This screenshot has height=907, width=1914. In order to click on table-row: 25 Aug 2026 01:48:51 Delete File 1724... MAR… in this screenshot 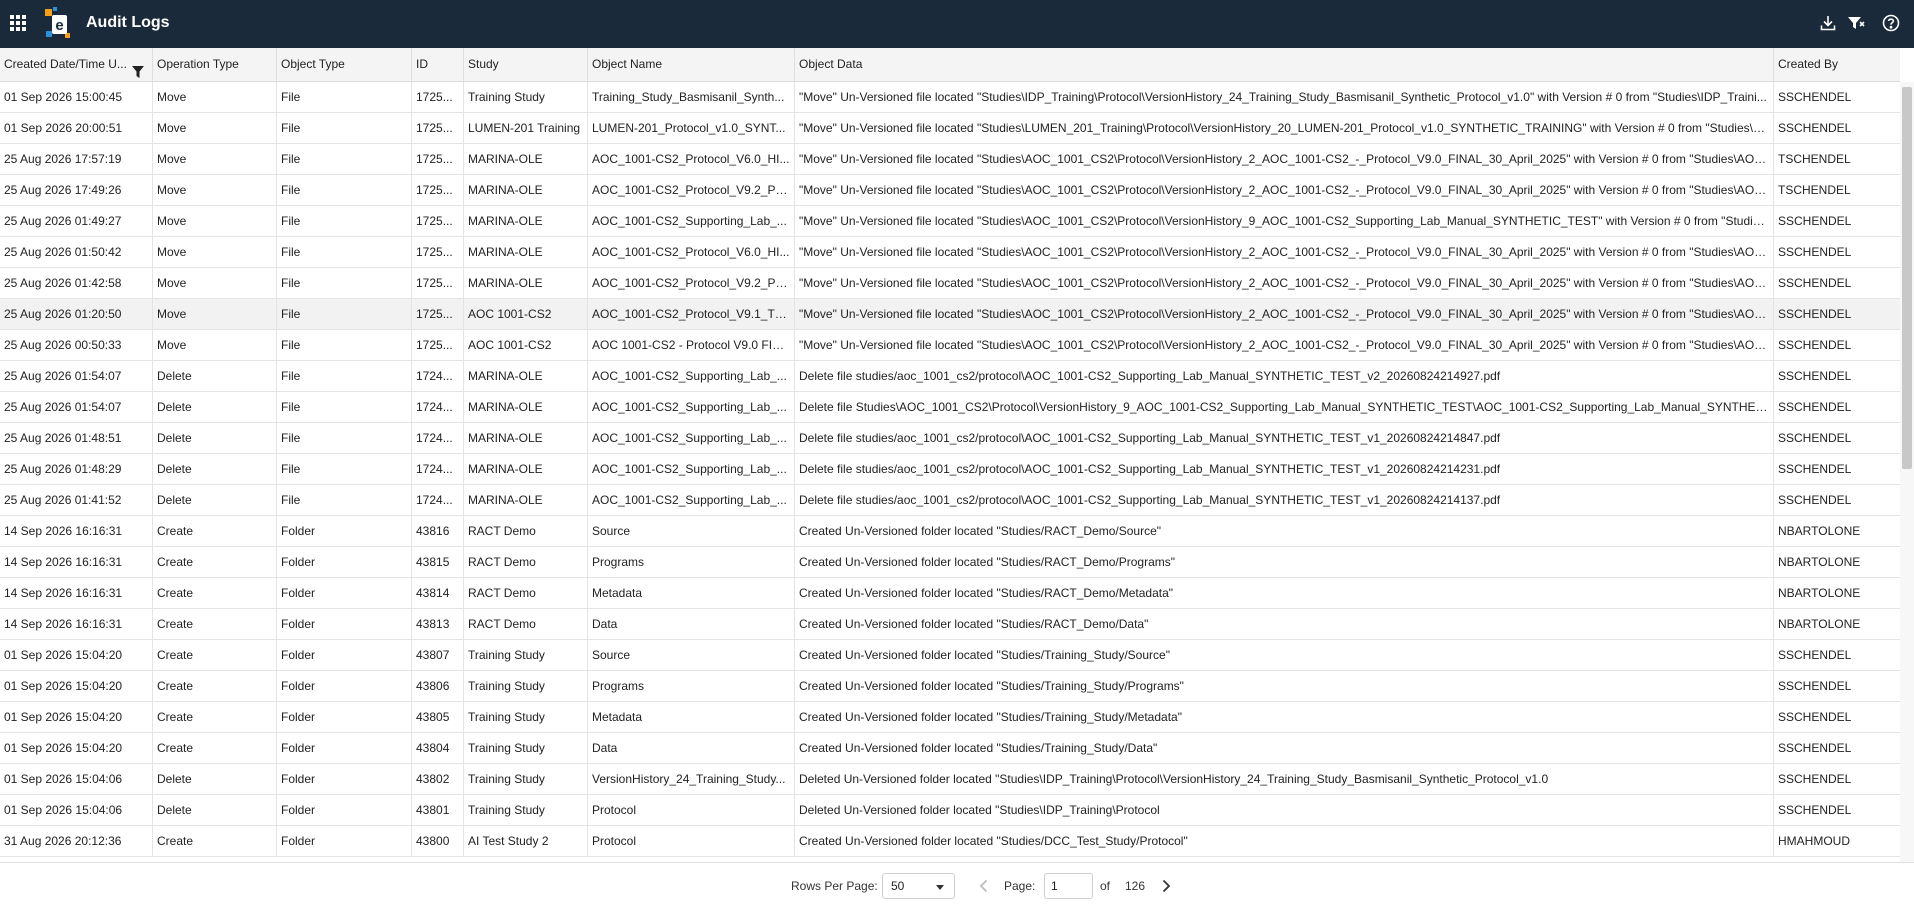, I will do `click(950, 438)`.